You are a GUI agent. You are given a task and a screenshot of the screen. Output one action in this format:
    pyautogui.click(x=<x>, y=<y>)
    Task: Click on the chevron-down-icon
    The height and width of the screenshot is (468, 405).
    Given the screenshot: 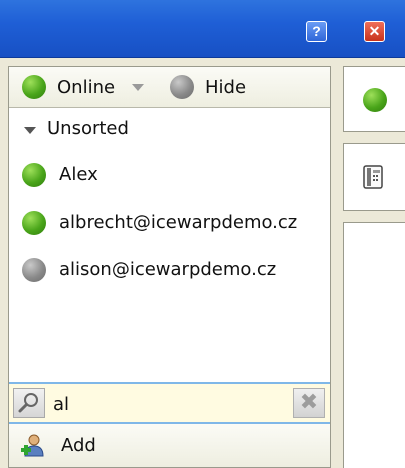 What is the action you would take?
    pyautogui.click(x=138, y=87)
    